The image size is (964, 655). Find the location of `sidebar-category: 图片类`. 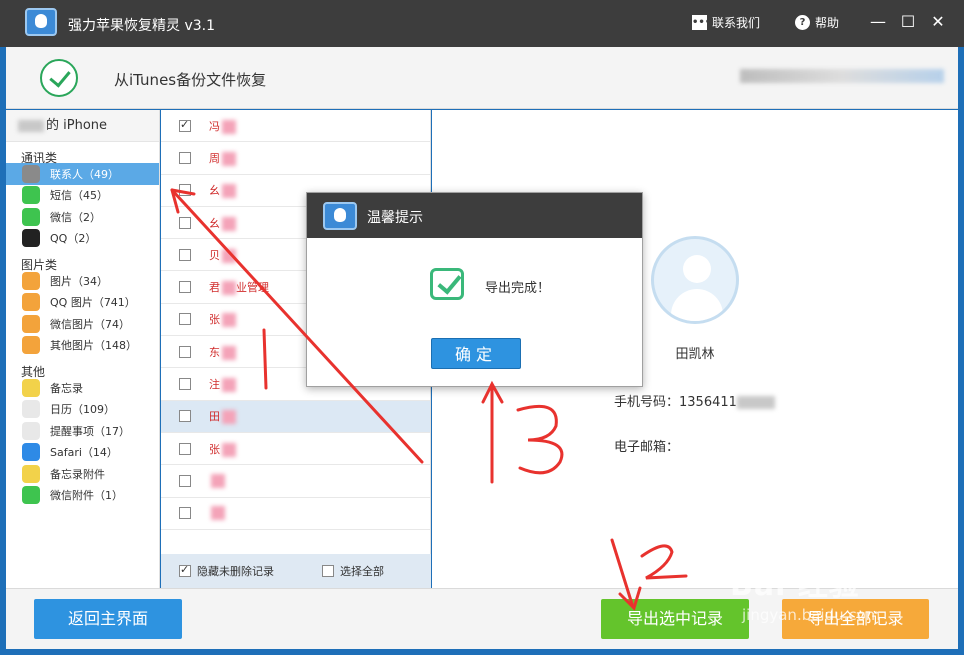

sidebar-category: 图片类 is located at coordinates (39, 265).